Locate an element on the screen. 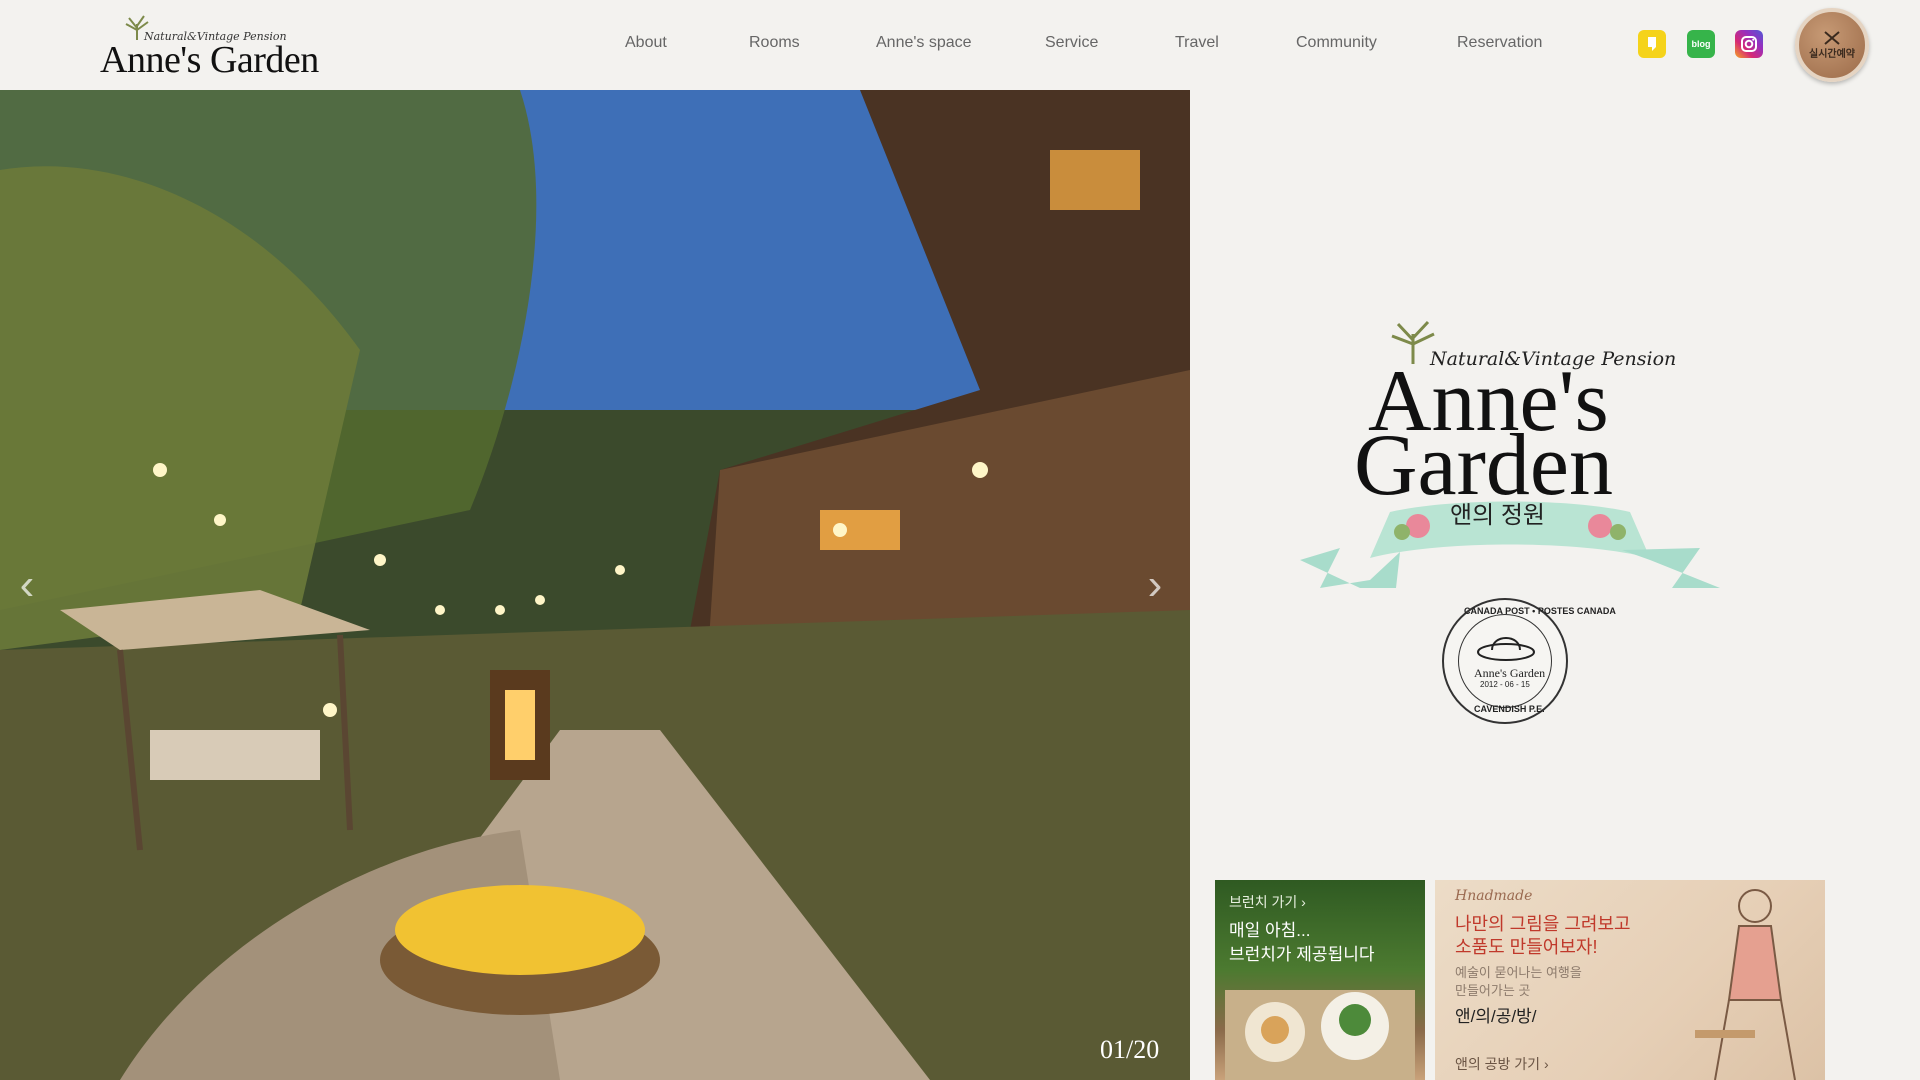 Image resolution: width=1920 pixels, height=1080 pixels. nav-item-about: About is located at coordinates (646, 43).